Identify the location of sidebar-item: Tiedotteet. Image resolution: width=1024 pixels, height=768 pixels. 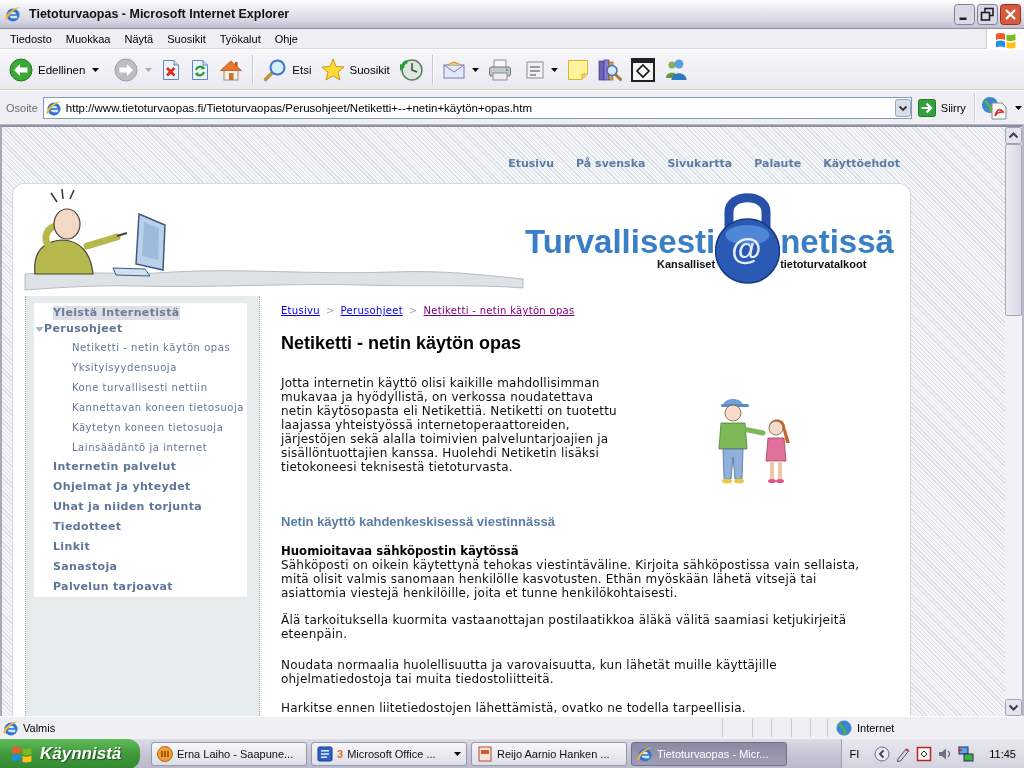
(87, 527).